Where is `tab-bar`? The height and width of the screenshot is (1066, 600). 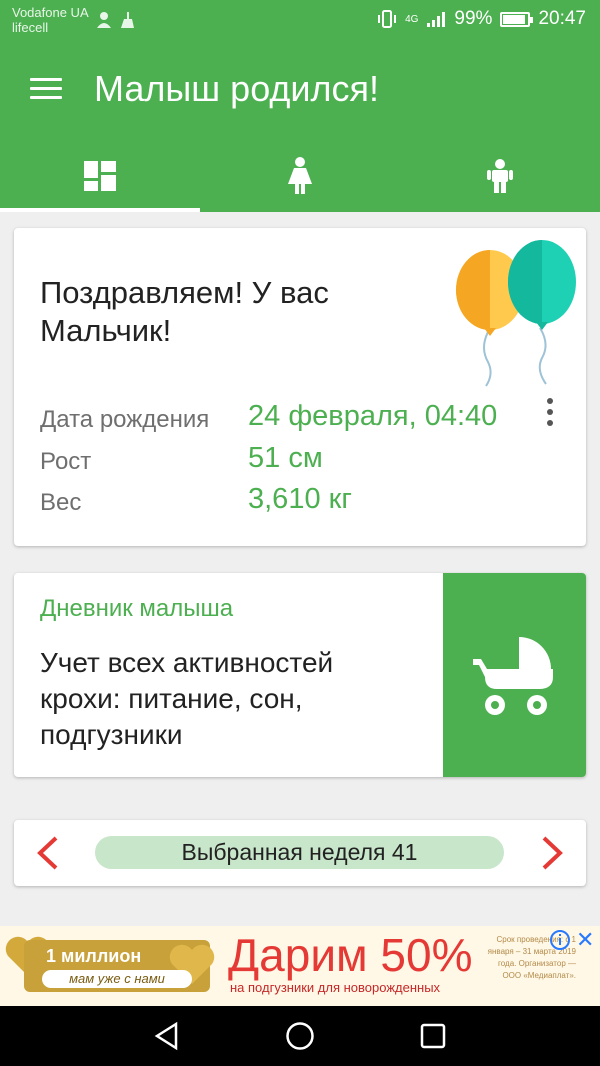 tab-bar is located at coordinates (300, 176).